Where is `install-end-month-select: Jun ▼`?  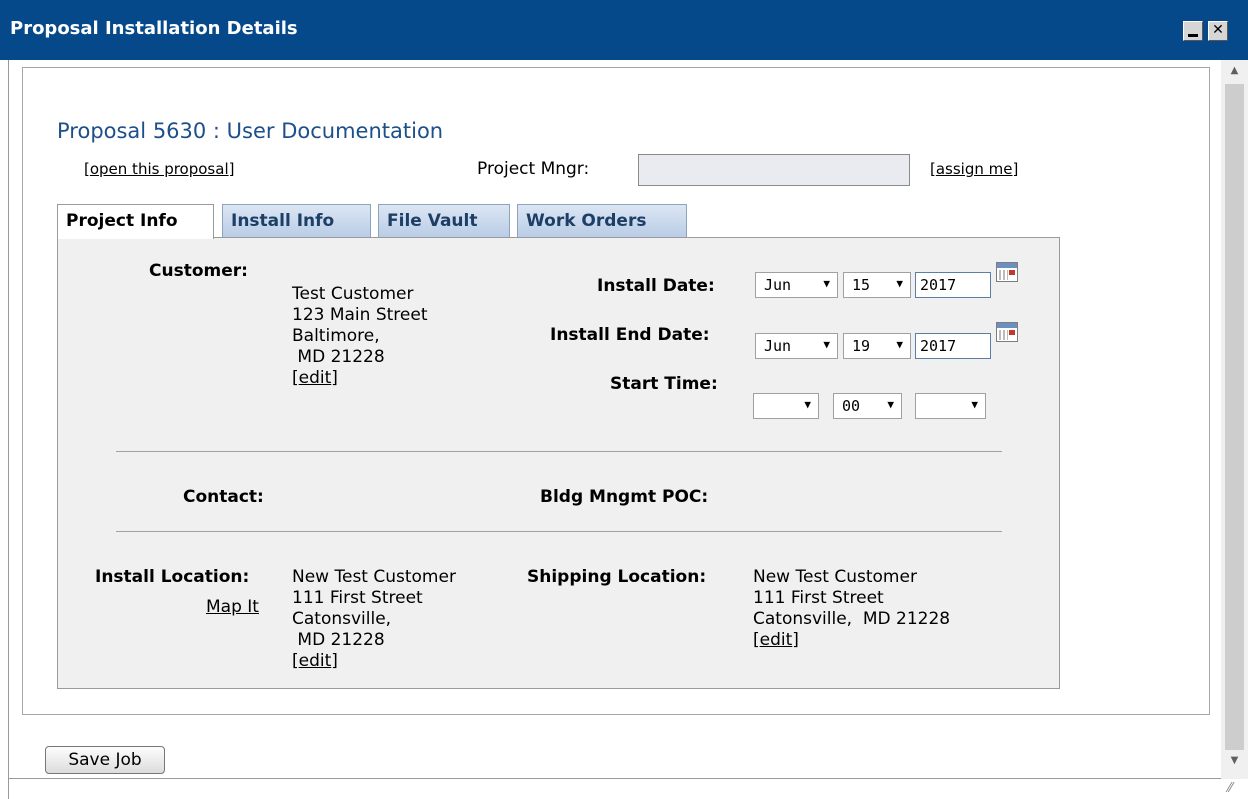 install-end-month-select: Jun ▼ is located at coordinates (796, 346).